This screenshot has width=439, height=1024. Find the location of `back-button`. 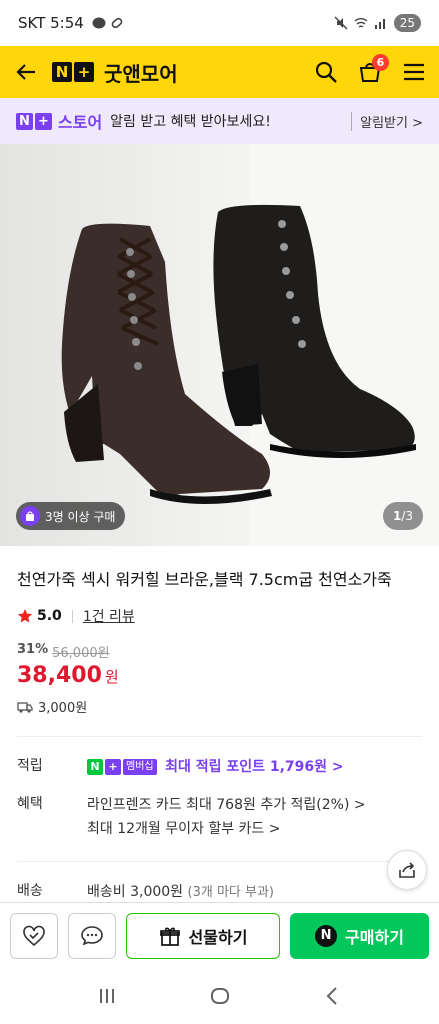

back-button is located at coordinates (26, 72).